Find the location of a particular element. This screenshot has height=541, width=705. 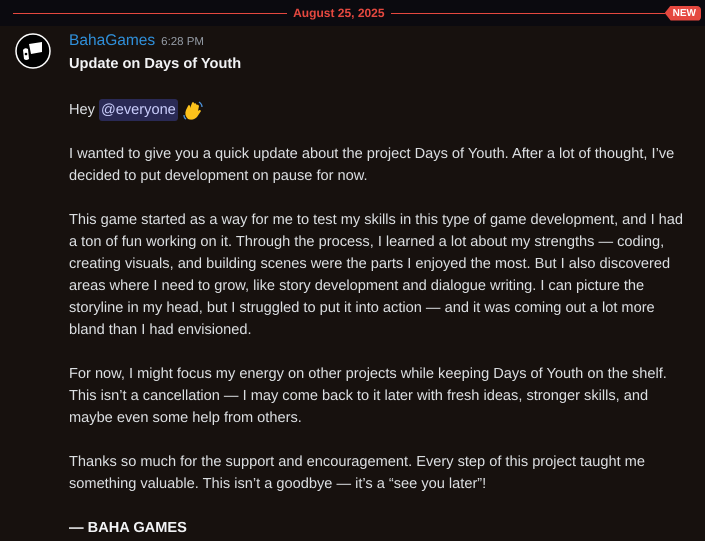

message-paragraph: Thanks so much for the support and encouragement. Every step of this project taught me something valuable. This isn’t a goodbye — it’s a “see you later”! is located at coordinates (357, 473).